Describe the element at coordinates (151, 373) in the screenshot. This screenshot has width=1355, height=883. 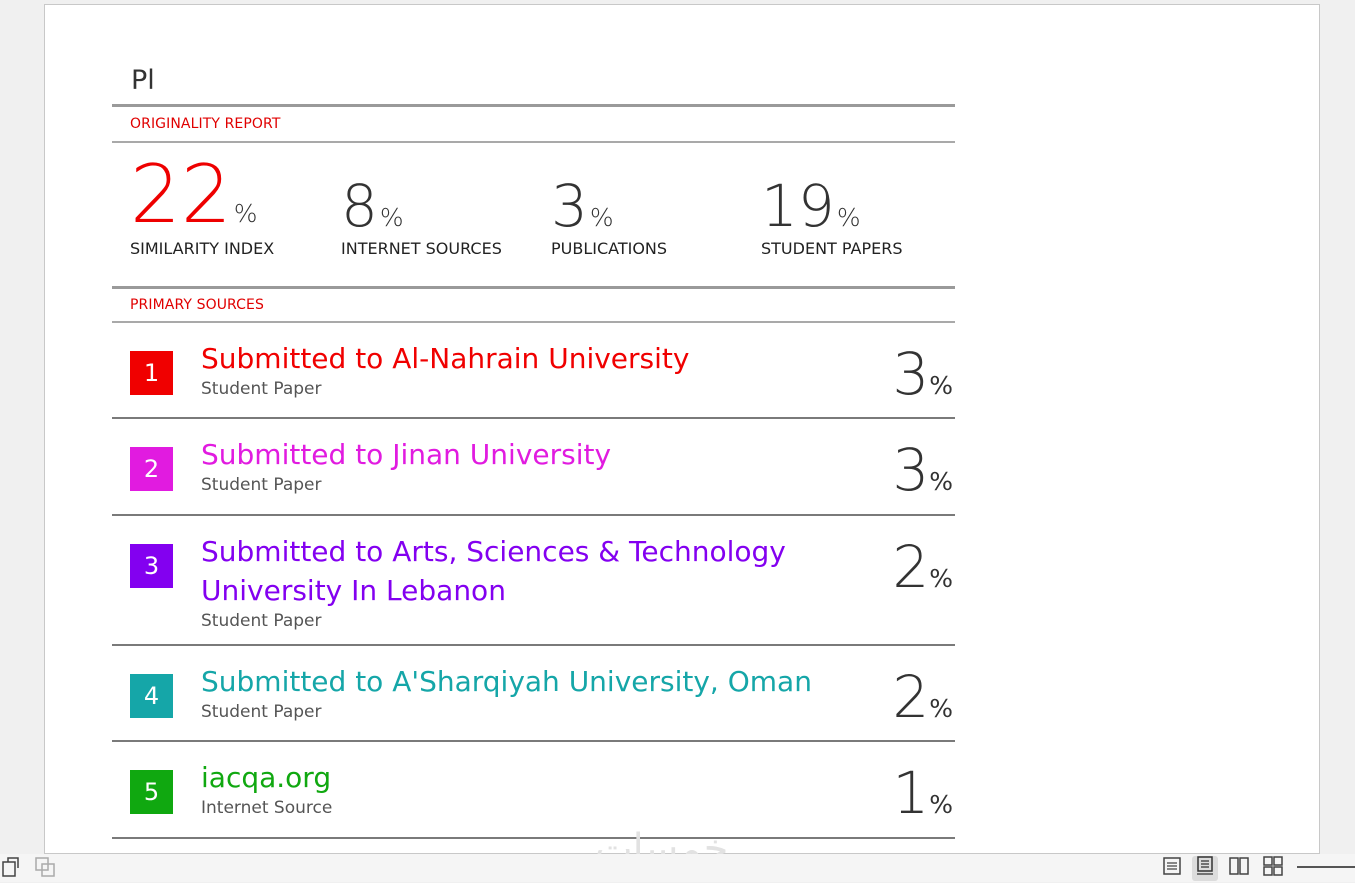
I see `source-rank-badge: 1` at that location.